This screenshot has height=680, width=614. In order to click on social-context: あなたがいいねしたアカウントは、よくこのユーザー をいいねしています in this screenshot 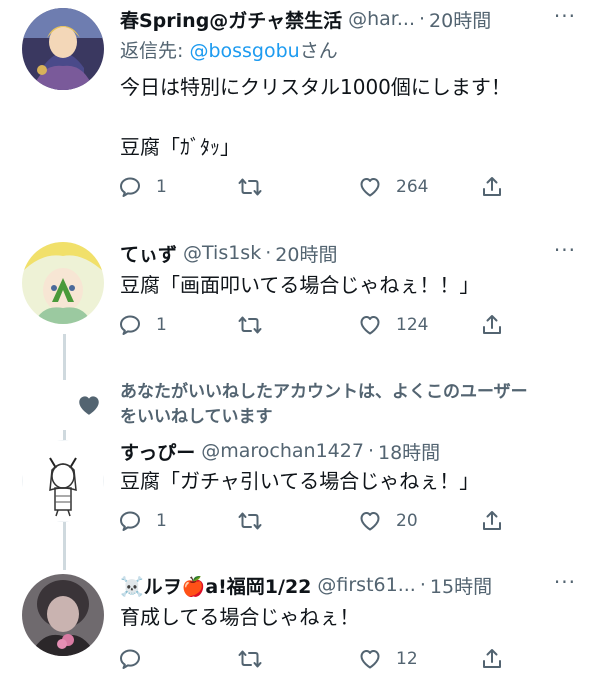, I will do `click(335, 405)`.